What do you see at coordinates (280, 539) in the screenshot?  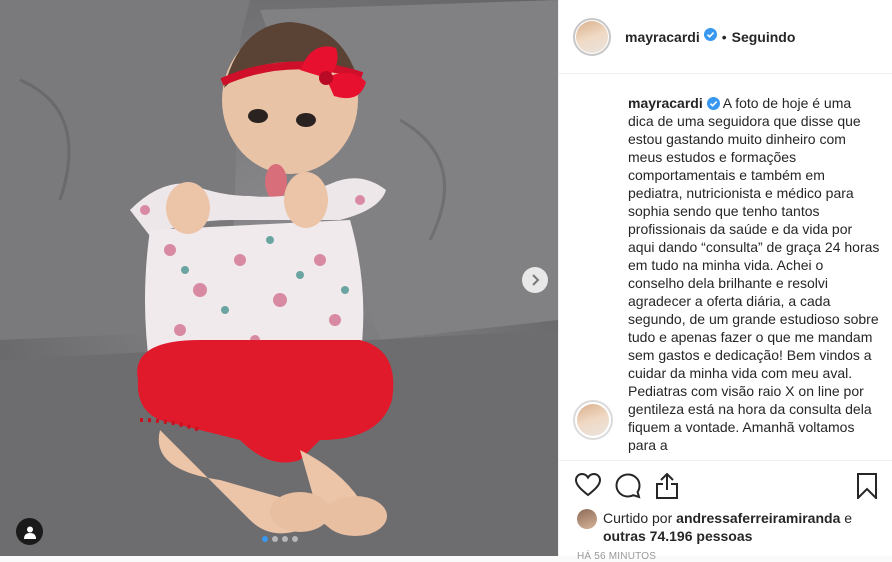 I see `carousel-indicator` at bounding box center [280, 539].